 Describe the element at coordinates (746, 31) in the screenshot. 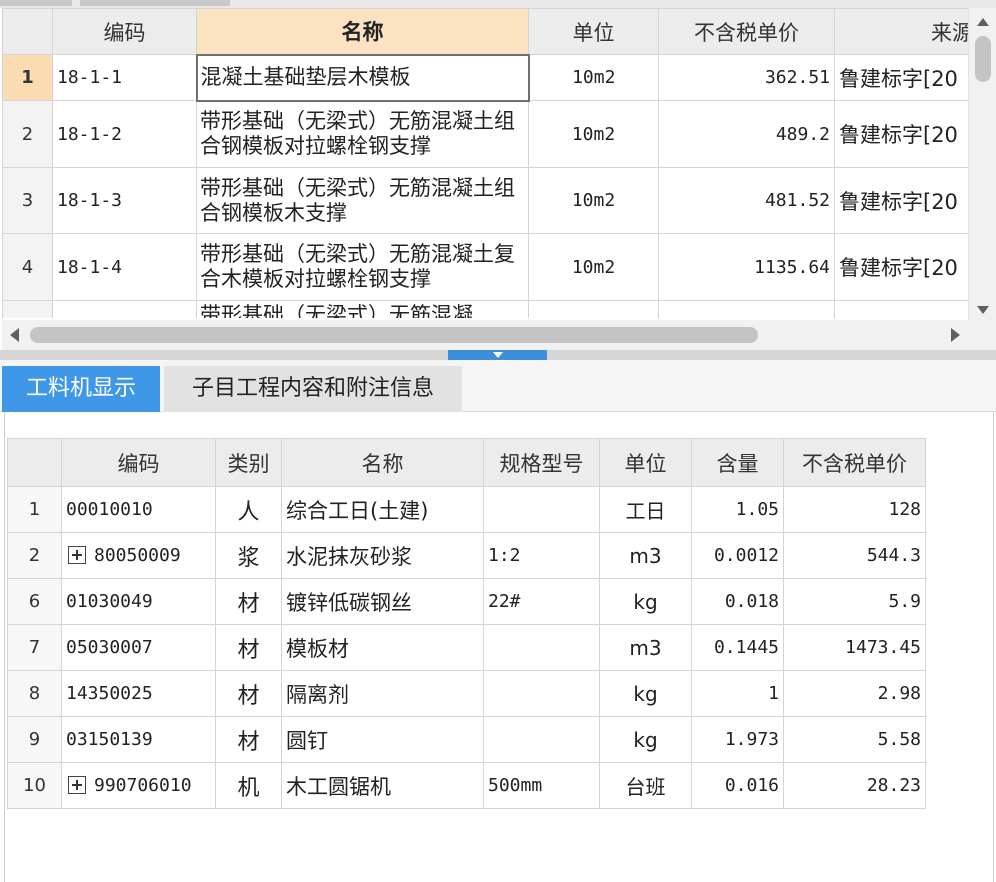

I see `col-header-price: 不含税单价` at that location.